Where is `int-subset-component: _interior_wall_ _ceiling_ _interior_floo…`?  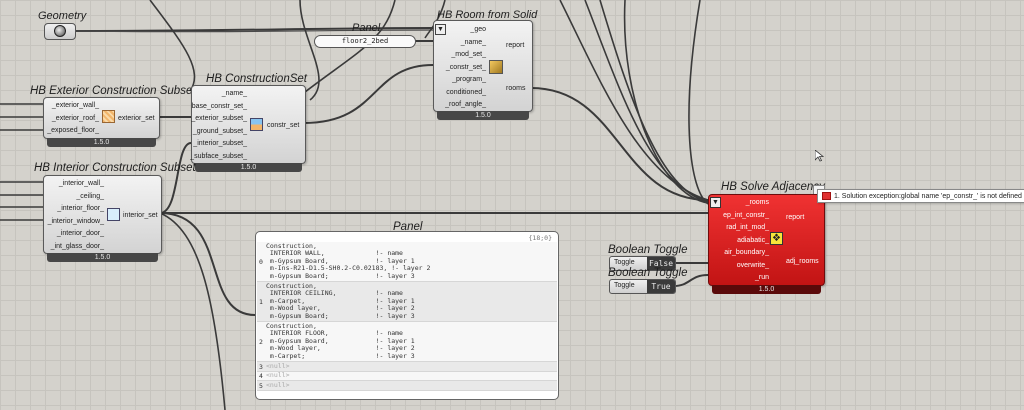 int-subset-component: _interior_wall_ _ceiling_ _interior_floo… is located at coordinates (102, 218).